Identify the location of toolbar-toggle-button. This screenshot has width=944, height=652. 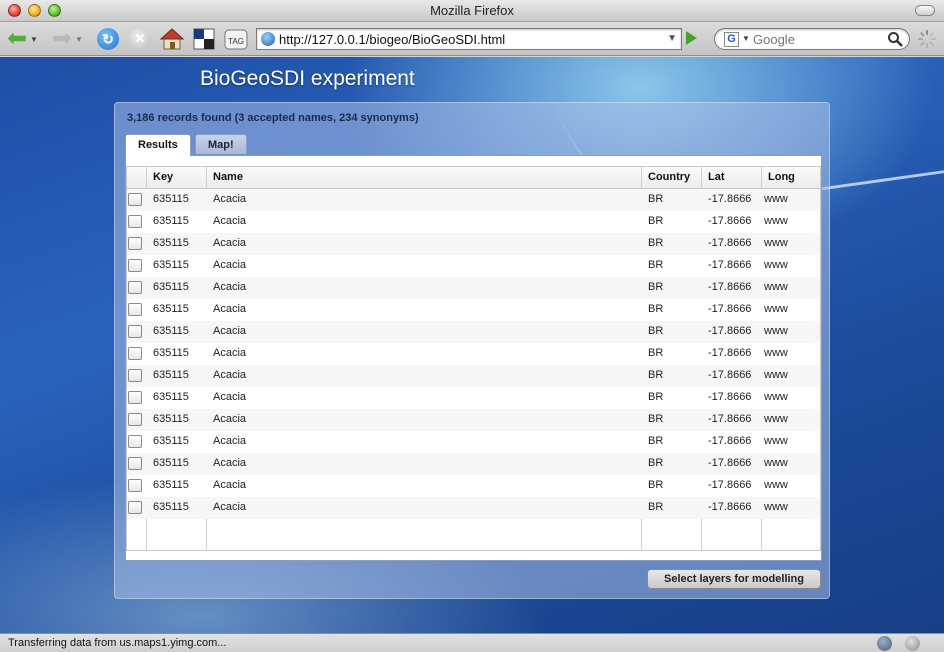
(925, 10).